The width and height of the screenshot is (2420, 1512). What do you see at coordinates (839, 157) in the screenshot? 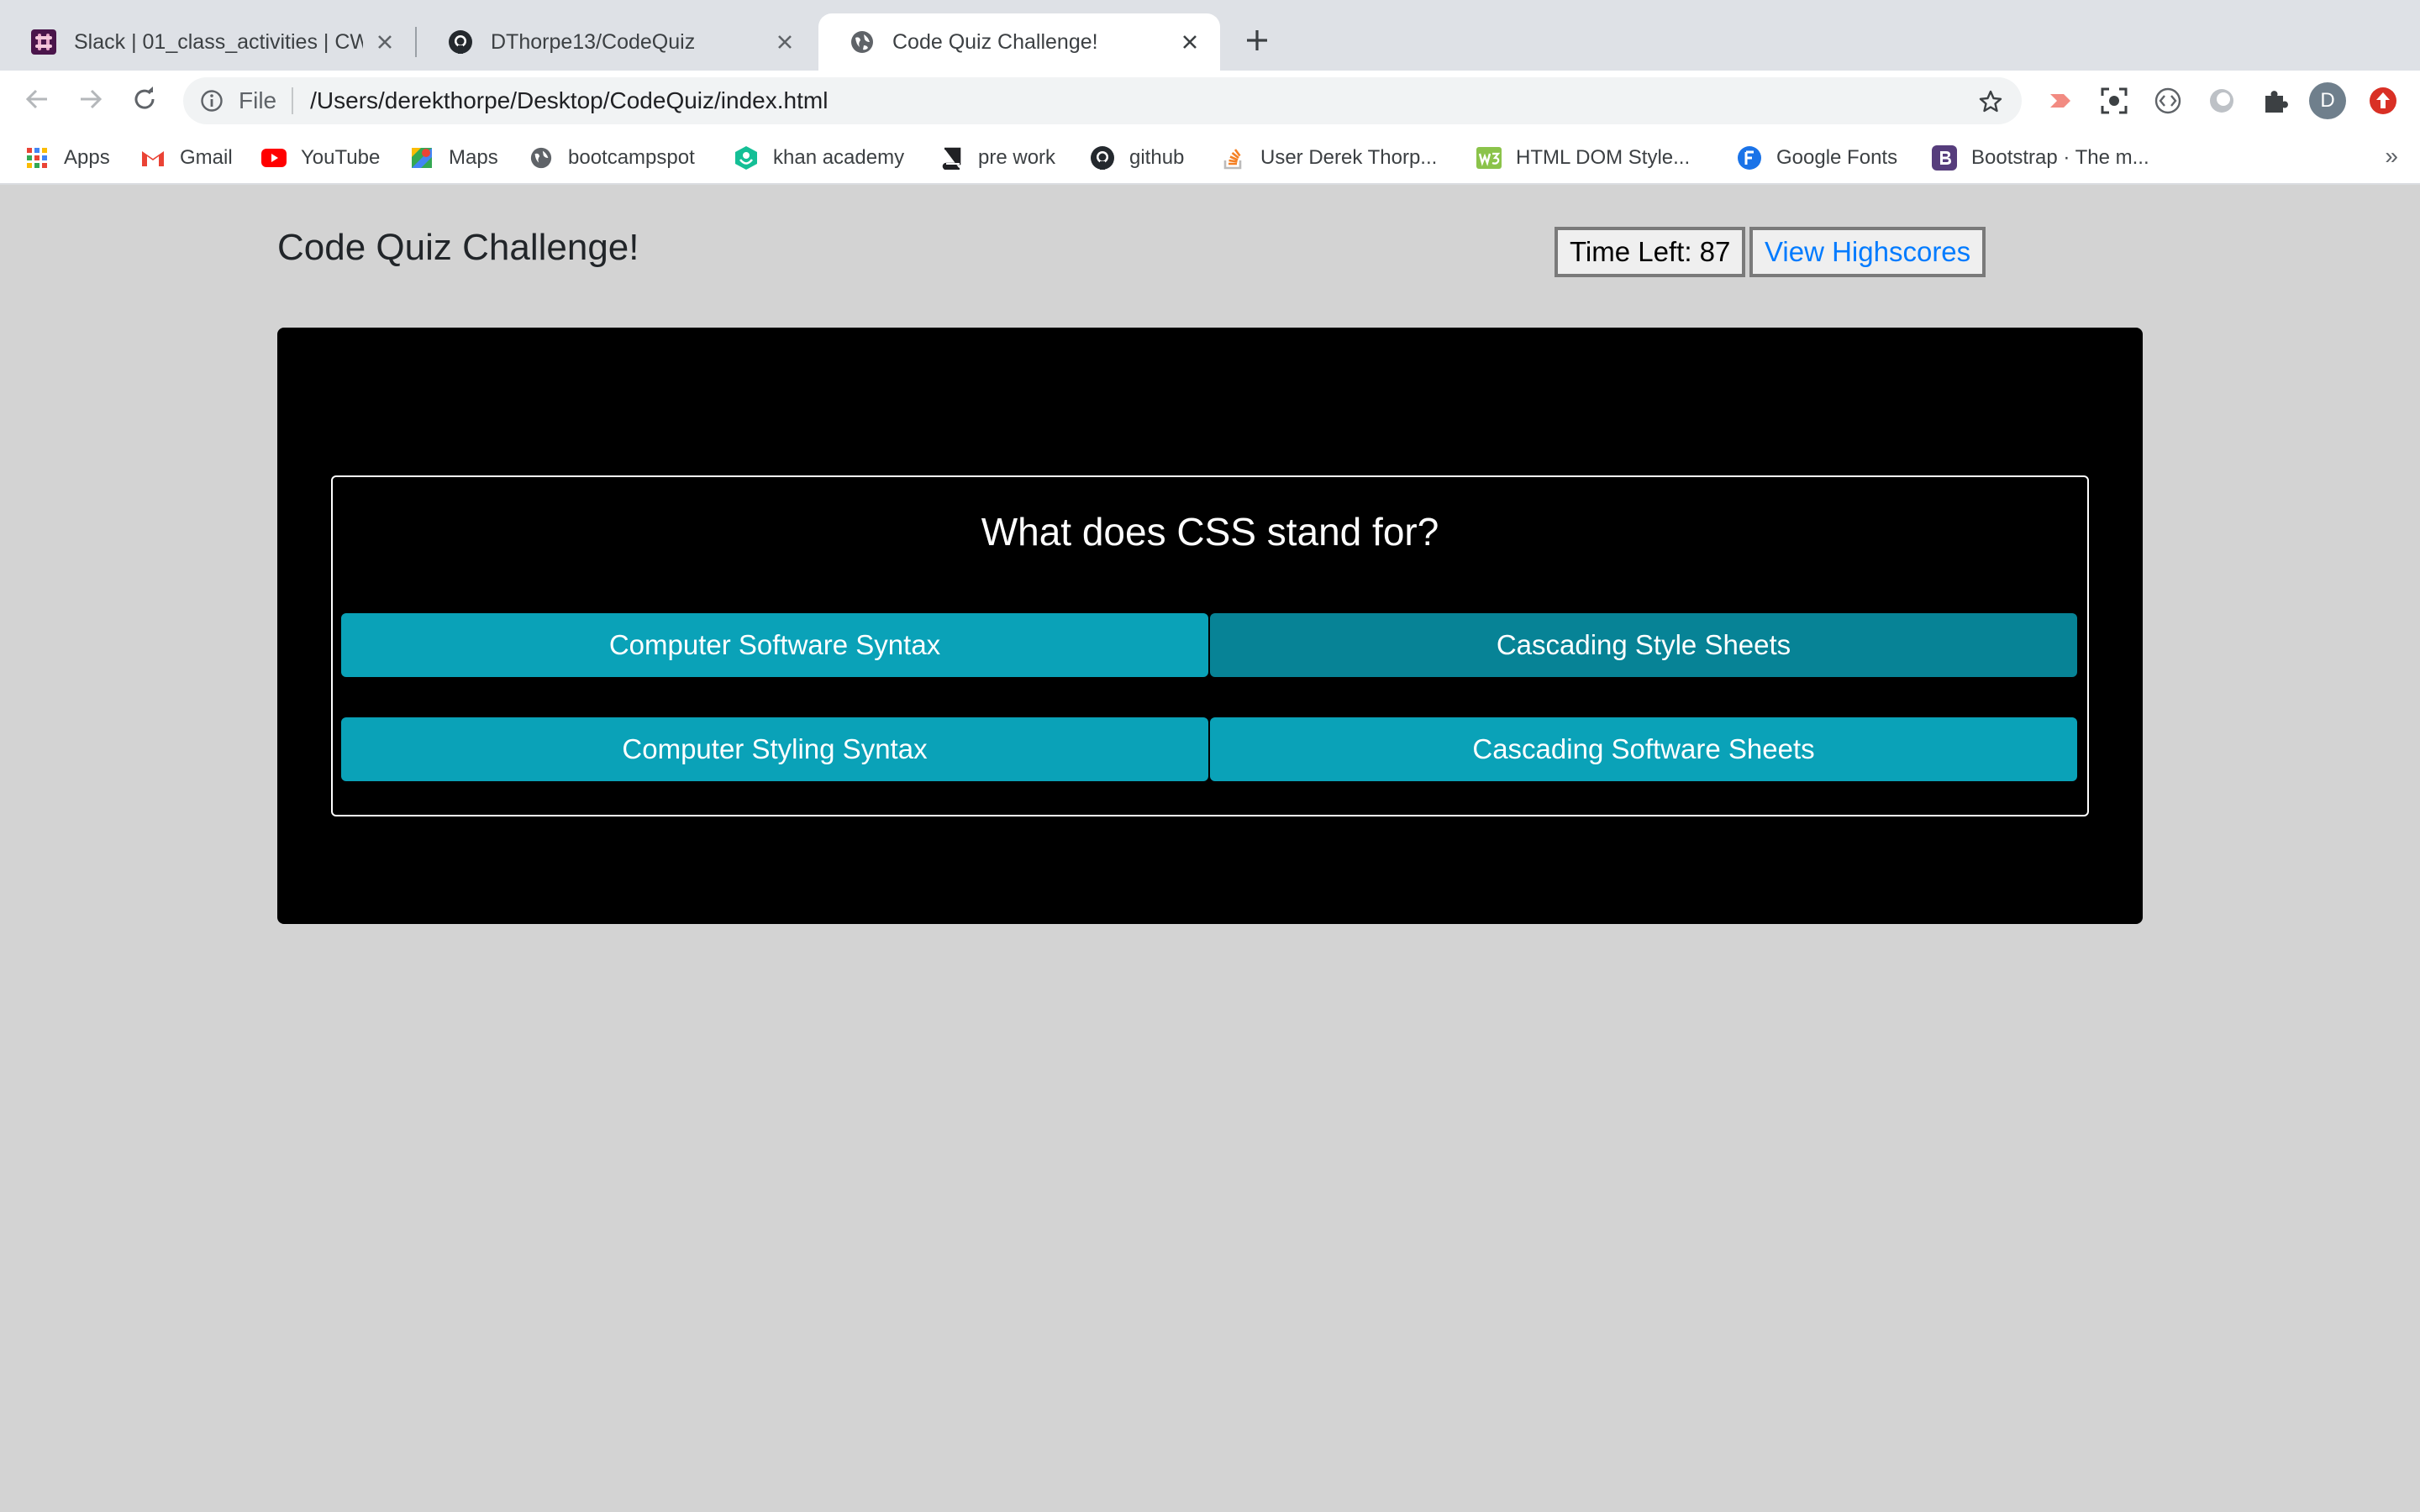
I see `bookmark-label: khan academy` at bounding box center [839, 157].